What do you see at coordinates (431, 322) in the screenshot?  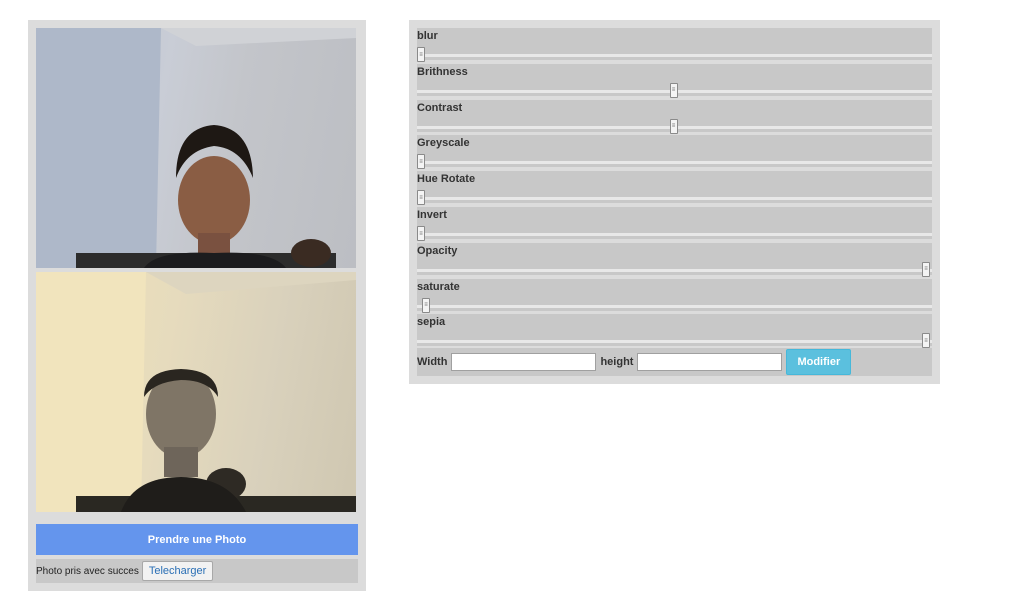 I see `filter-label-sepia: sepia` at bounding box center [431, 322].